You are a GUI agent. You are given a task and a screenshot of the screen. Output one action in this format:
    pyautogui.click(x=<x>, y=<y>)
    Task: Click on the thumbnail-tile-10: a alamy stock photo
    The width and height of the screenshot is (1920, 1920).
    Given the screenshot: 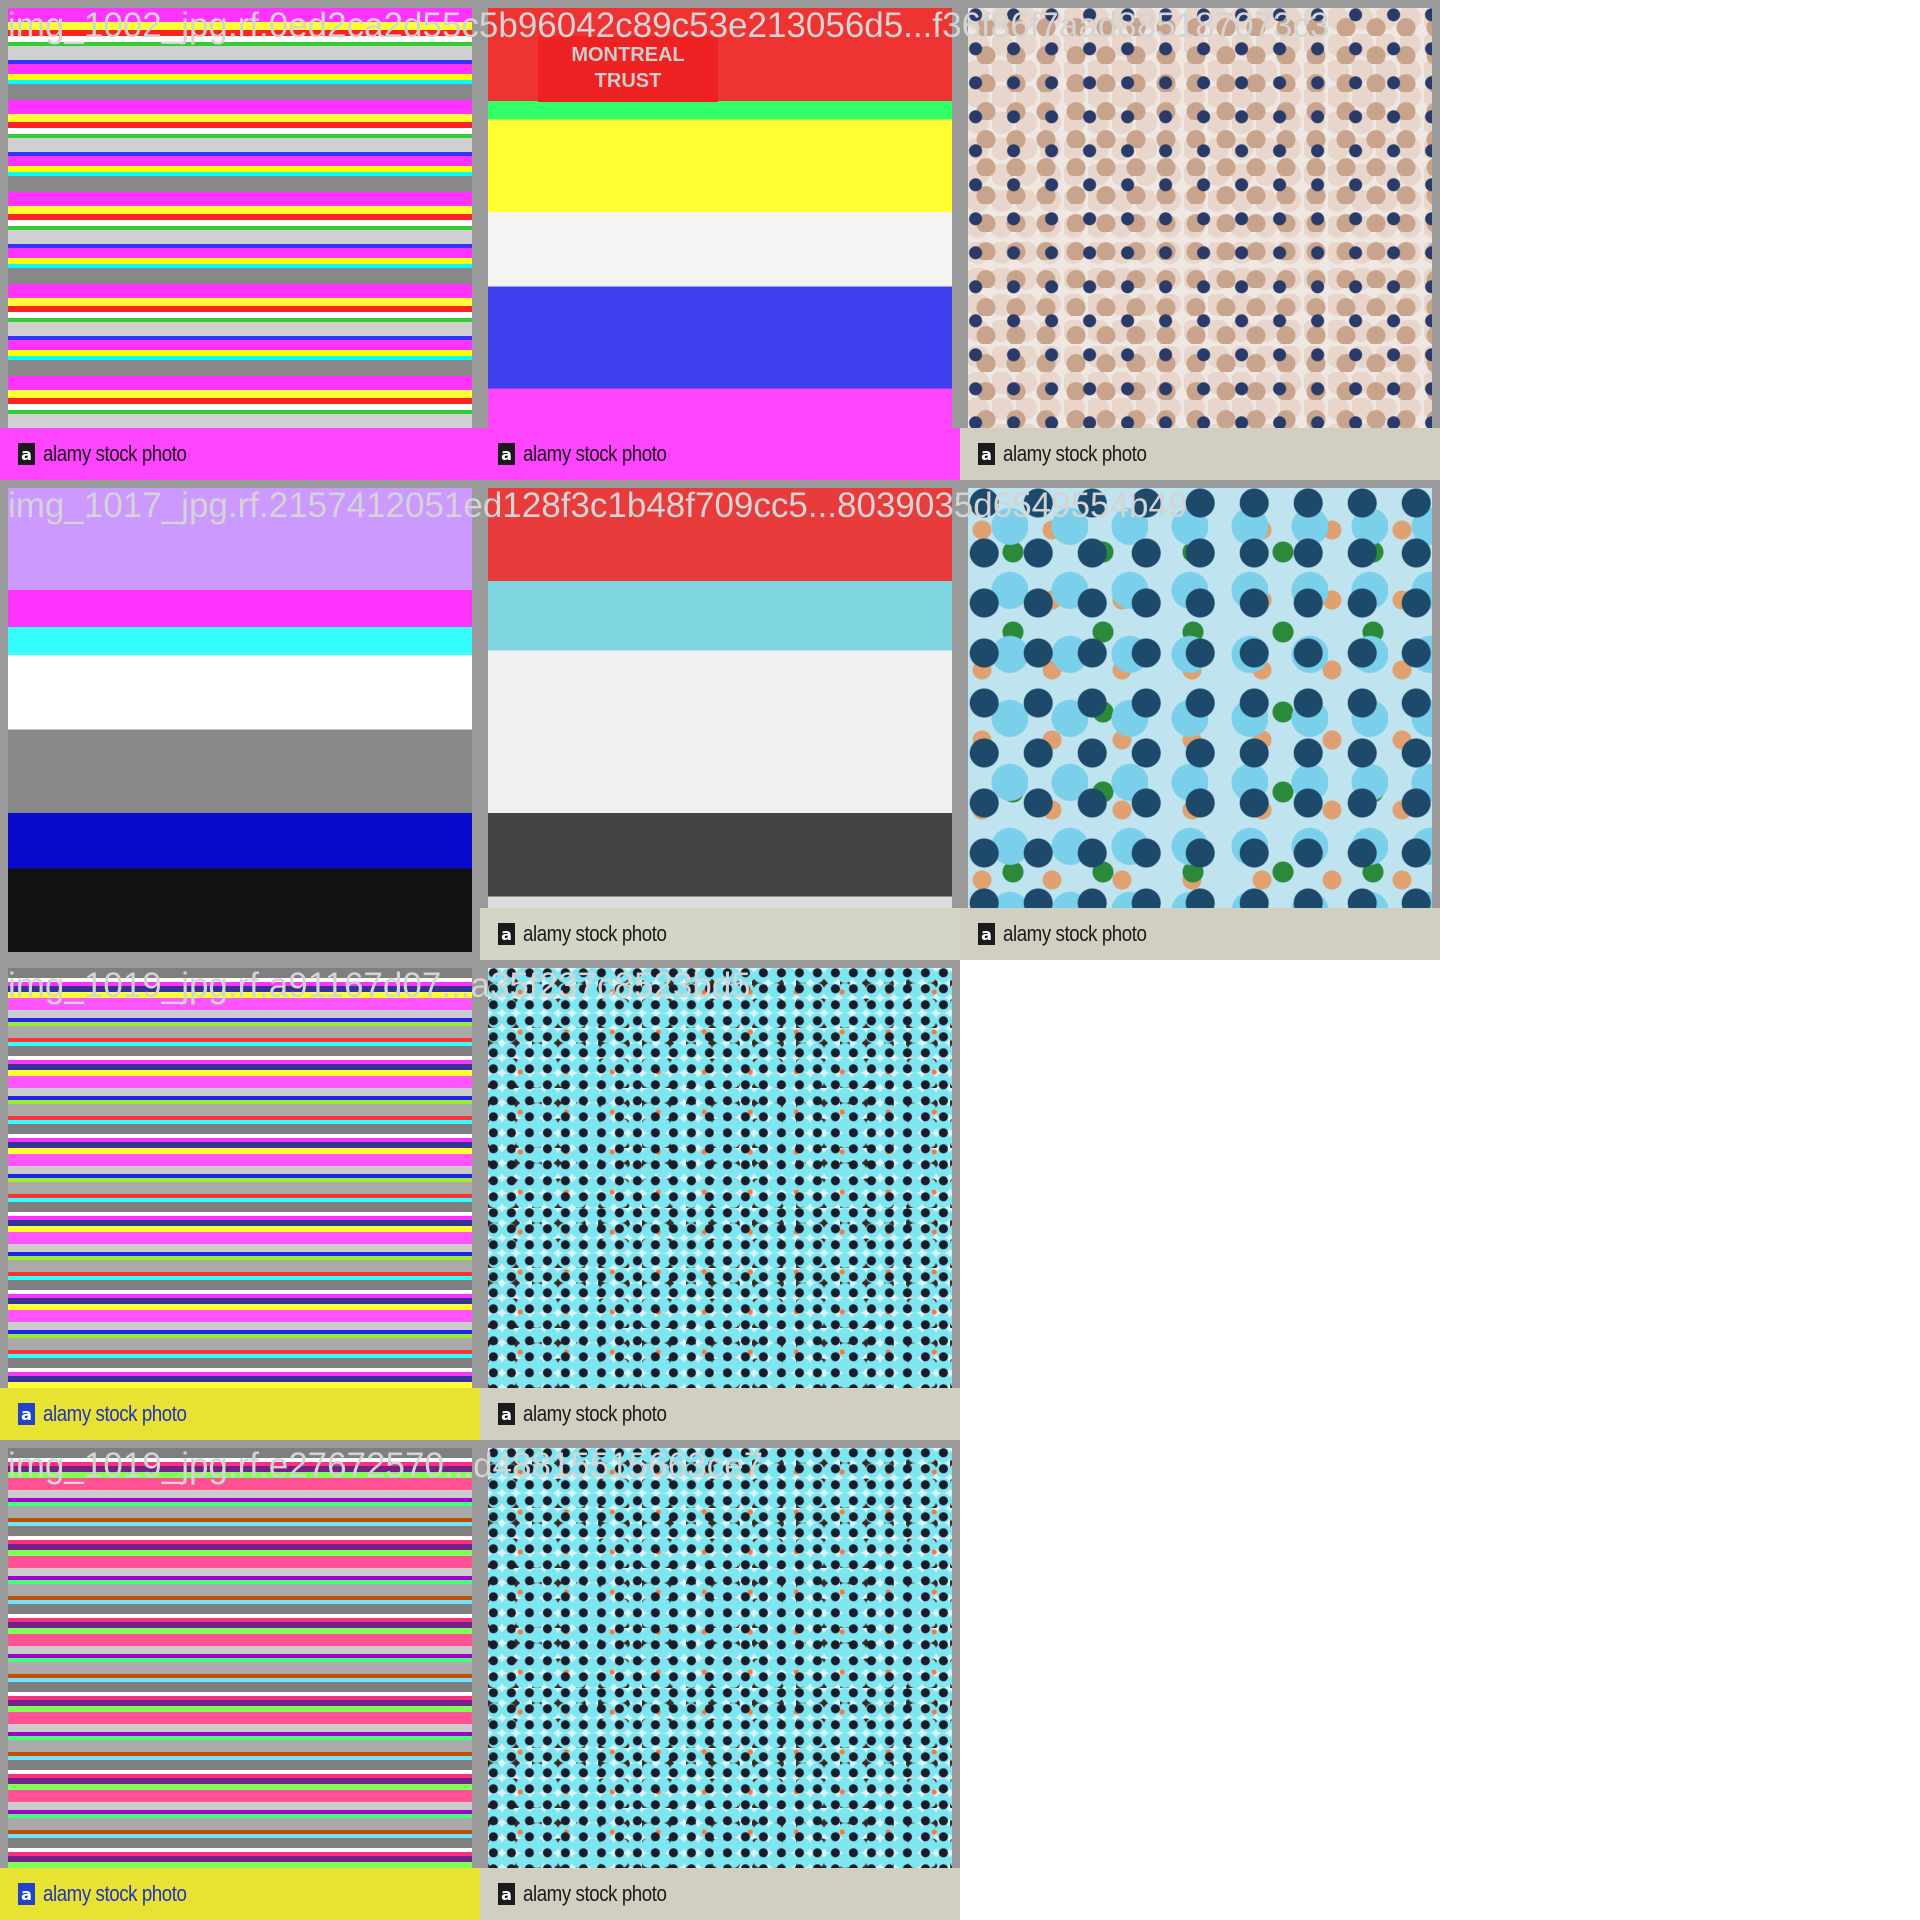 What is the action you would take?
    pyautogui.click(x=720, y=1680)
    